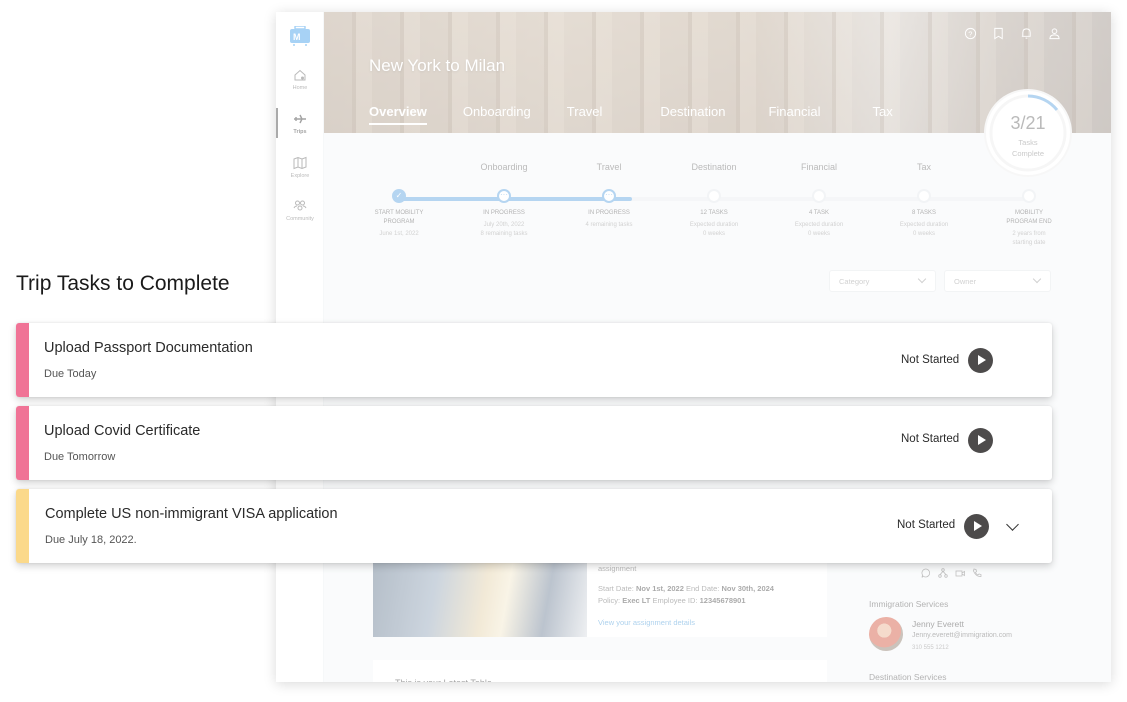  Describe the element at coordinates (22, 443) in the screenshot. I see `priority-bar` at that location.